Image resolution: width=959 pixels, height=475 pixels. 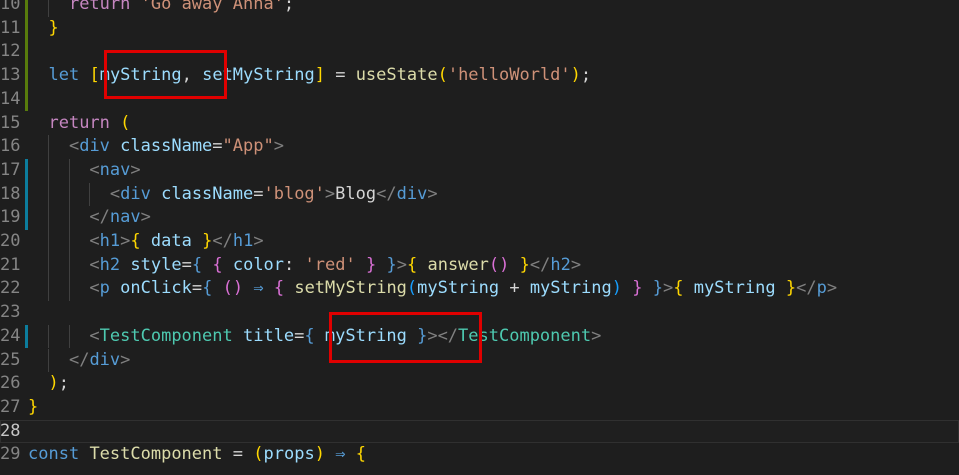 What do you see at coordinates (479, 170) in the screenshot?
I see `code-line: 17 <nav>` at bounding box center [479, 170].